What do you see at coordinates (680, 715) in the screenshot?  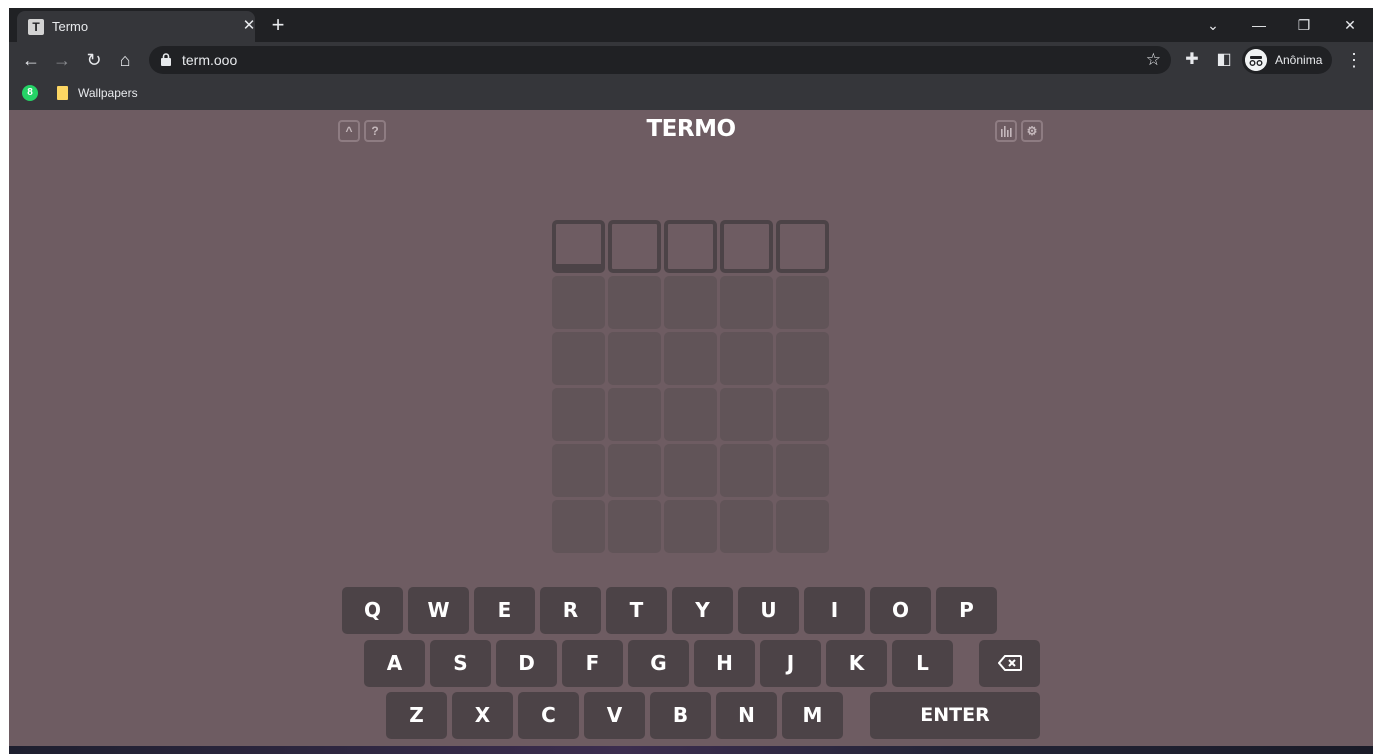 I see `key-b: B` at bounding box center [680, 715].